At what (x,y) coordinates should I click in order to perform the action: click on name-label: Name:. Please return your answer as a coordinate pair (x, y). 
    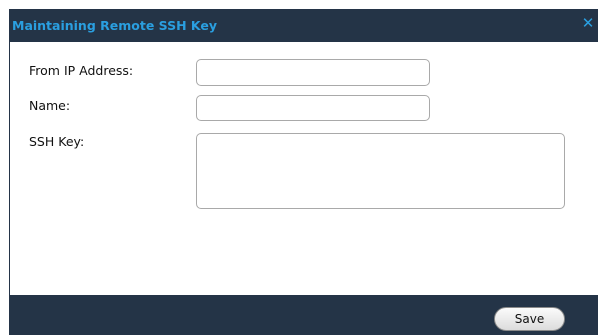
    Looking at the image, I should click on (50, 105).